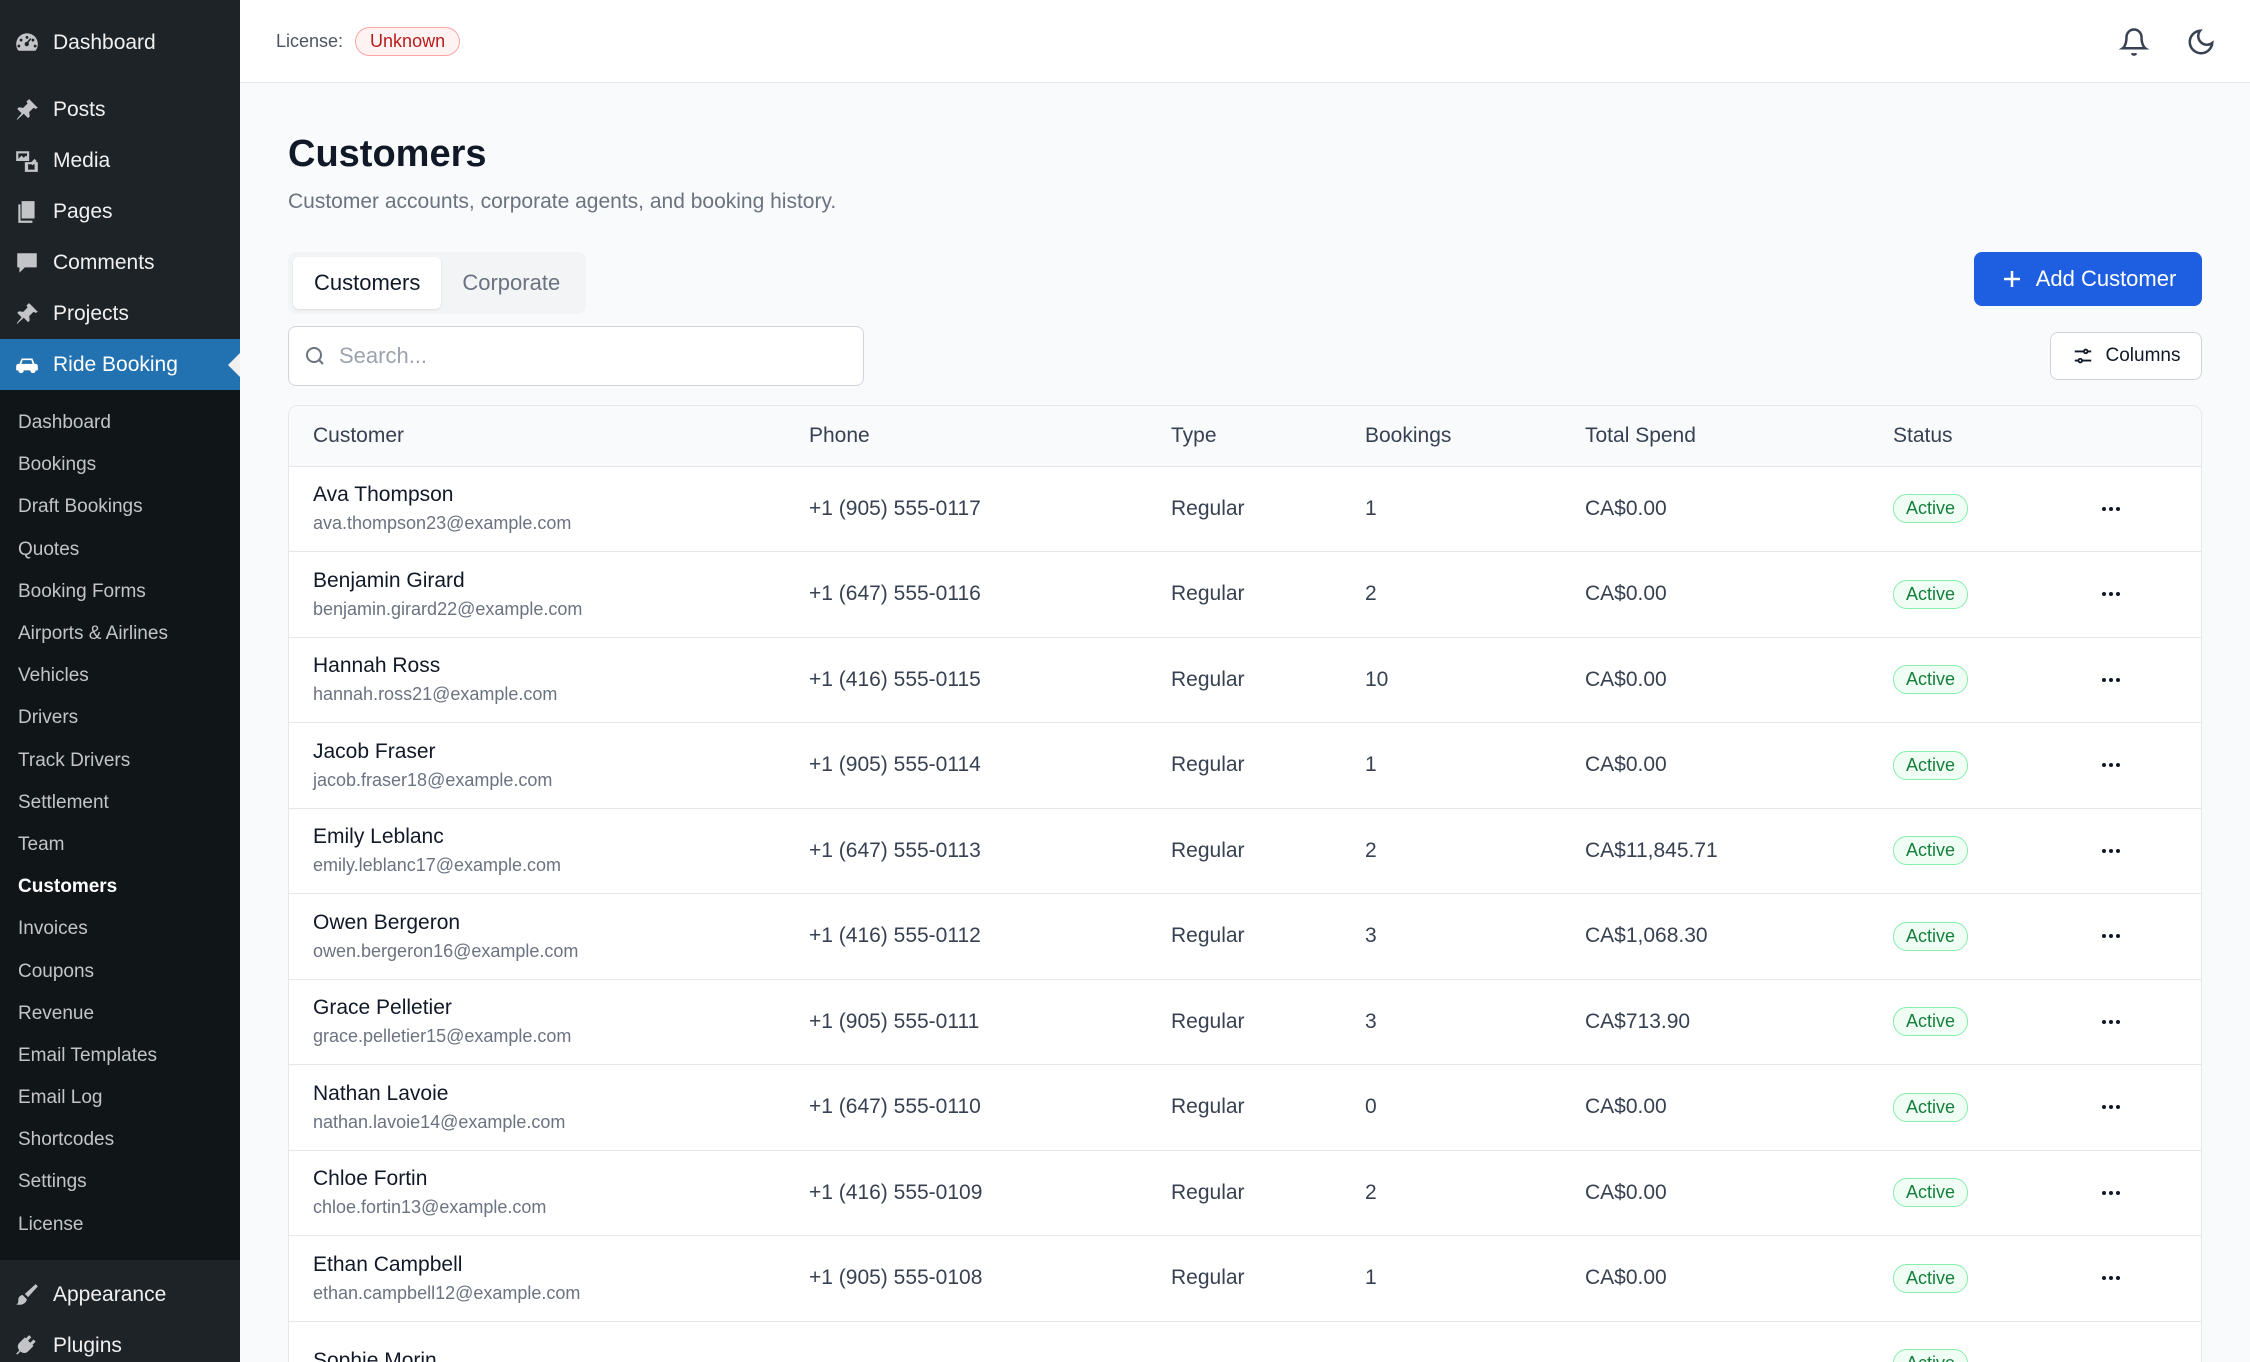 The image size is (2250, 1362). Describe the element at coordinates (1268, 594) in the screenshot. I see `customer-type: Regular` at that location.